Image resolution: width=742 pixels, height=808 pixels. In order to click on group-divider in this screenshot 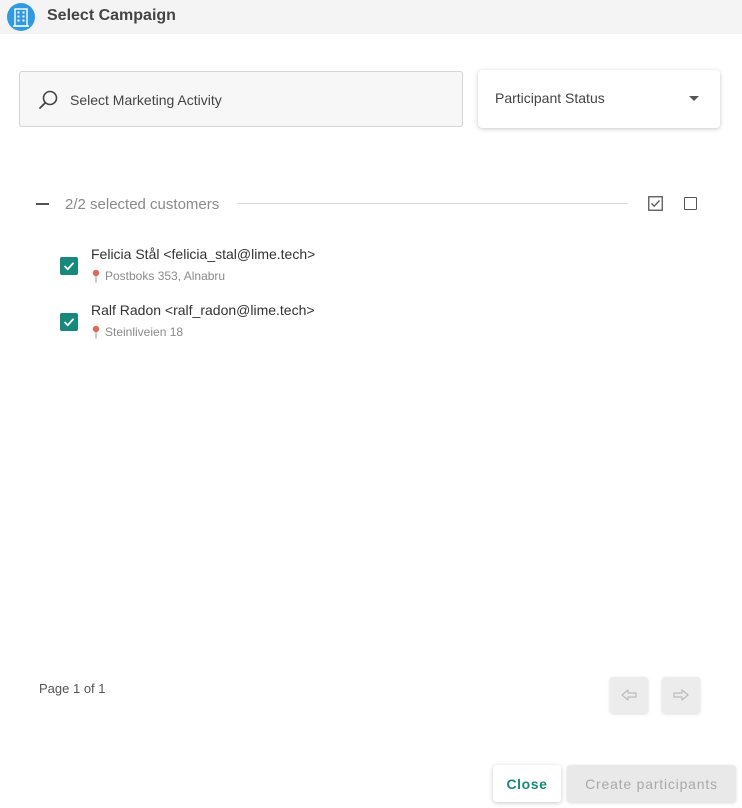, I will do `click(432, 203)`.